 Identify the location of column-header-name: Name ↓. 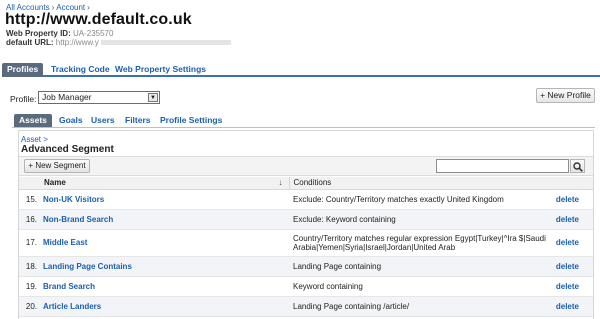
(154, 183).